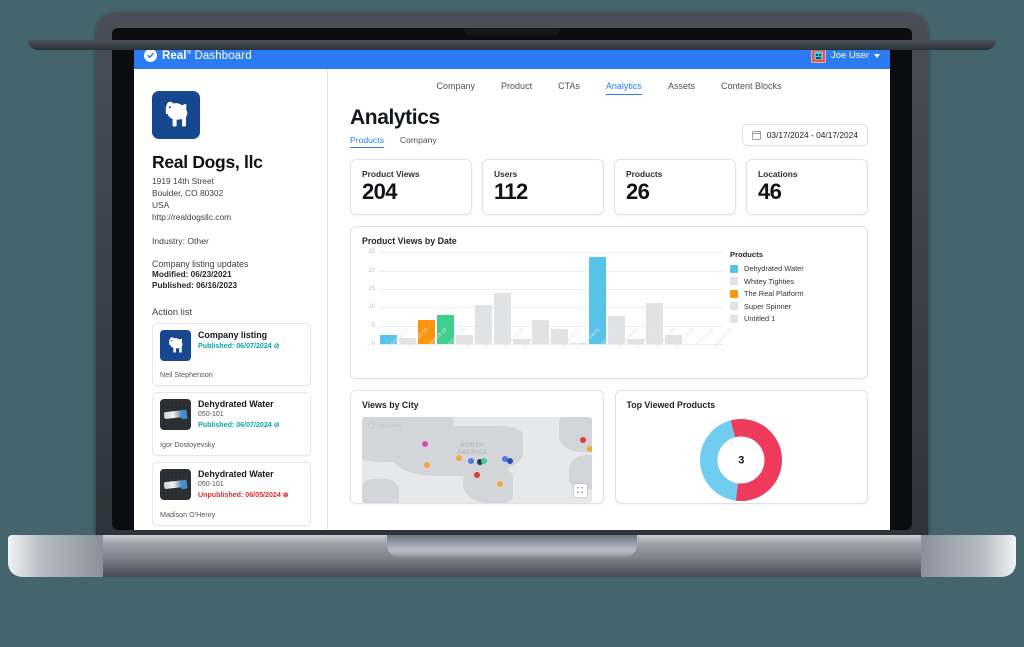 The width and height of the screenshot is (1024, 647). What do you see at coordinates (211, 415) in the screenshot?
I see `action-item-sku: 050-101` at bounding box center [211, 415].